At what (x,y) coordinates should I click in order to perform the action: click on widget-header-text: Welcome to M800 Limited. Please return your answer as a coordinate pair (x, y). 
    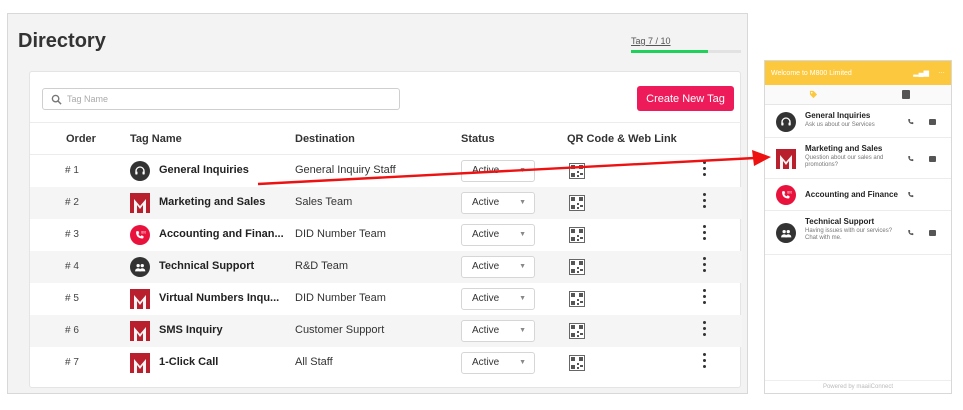
    Looking at the image, I should click on (811, 73).